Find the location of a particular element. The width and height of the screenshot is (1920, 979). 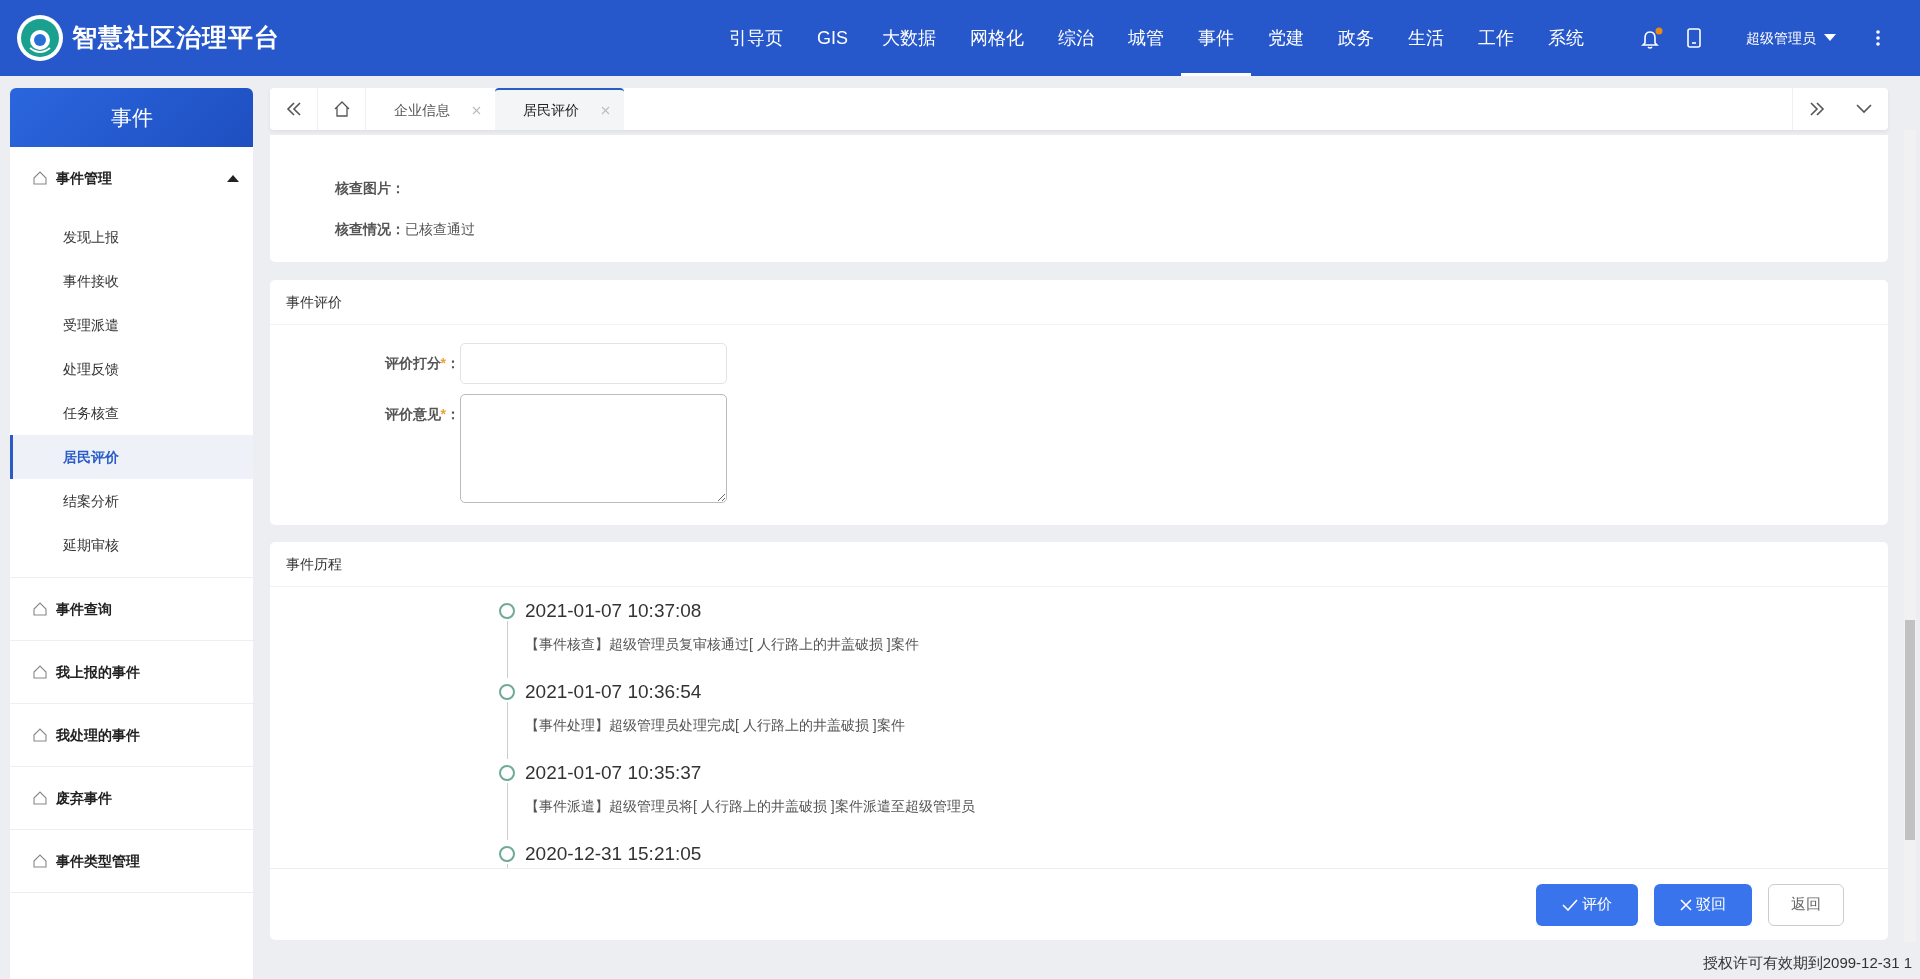

timeline-time: 2021-01-07 10:37:08 is located at coordinates (614, 611).